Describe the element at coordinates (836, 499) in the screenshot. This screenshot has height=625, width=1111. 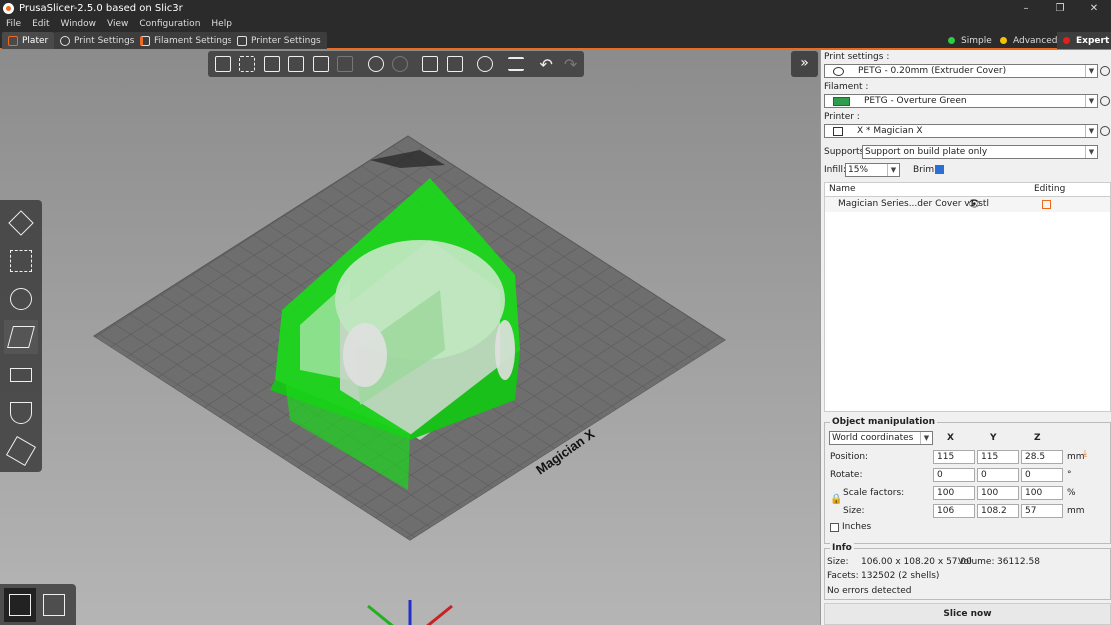
I see `lock-icon: 🔒` at that location.